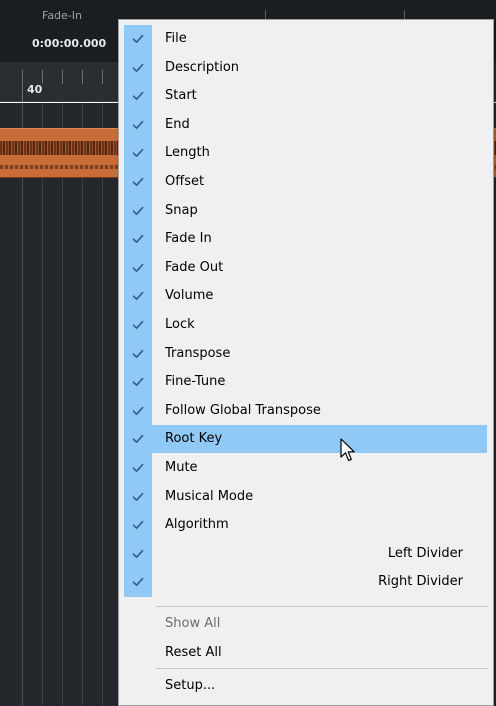 The width and height of the screenshot is (496, 706). Describe the element at coordinates (306, 296) in the screenshot. I see `menu-item-volume: Volume` at that location.